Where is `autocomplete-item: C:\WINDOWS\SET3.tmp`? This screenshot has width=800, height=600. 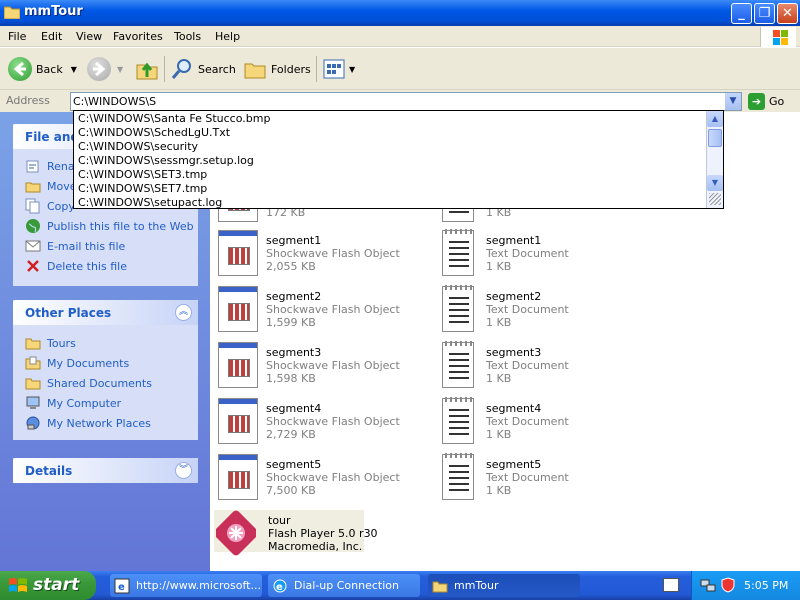 autocomplete-item: C:\WINDOWS\SET3.tmp is located at coordinates (142, 174).